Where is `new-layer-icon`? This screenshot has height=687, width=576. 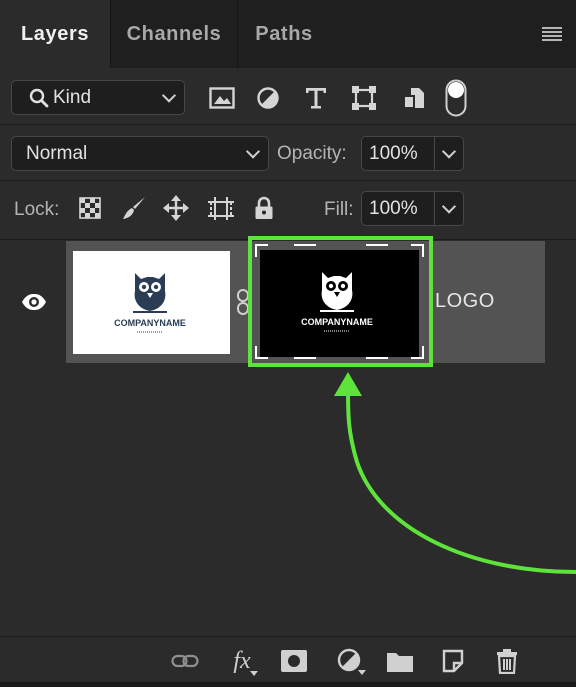 new-layer-icon is located at coordinates (453, 661).